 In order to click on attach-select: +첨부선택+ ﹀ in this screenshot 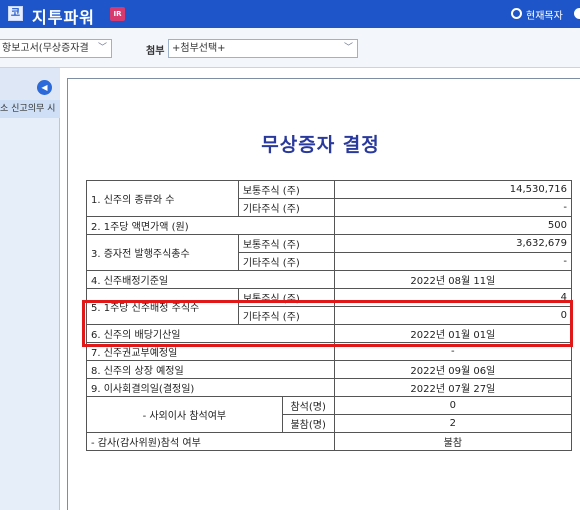, I will do `click(263, 48)`.